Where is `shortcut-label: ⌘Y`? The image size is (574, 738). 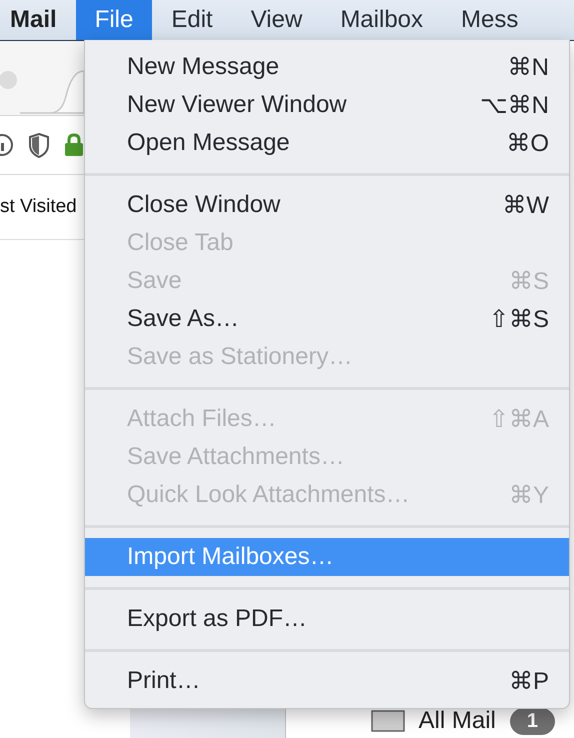 shortcut-label: ⌘Y is located at coordinates (528, 495).